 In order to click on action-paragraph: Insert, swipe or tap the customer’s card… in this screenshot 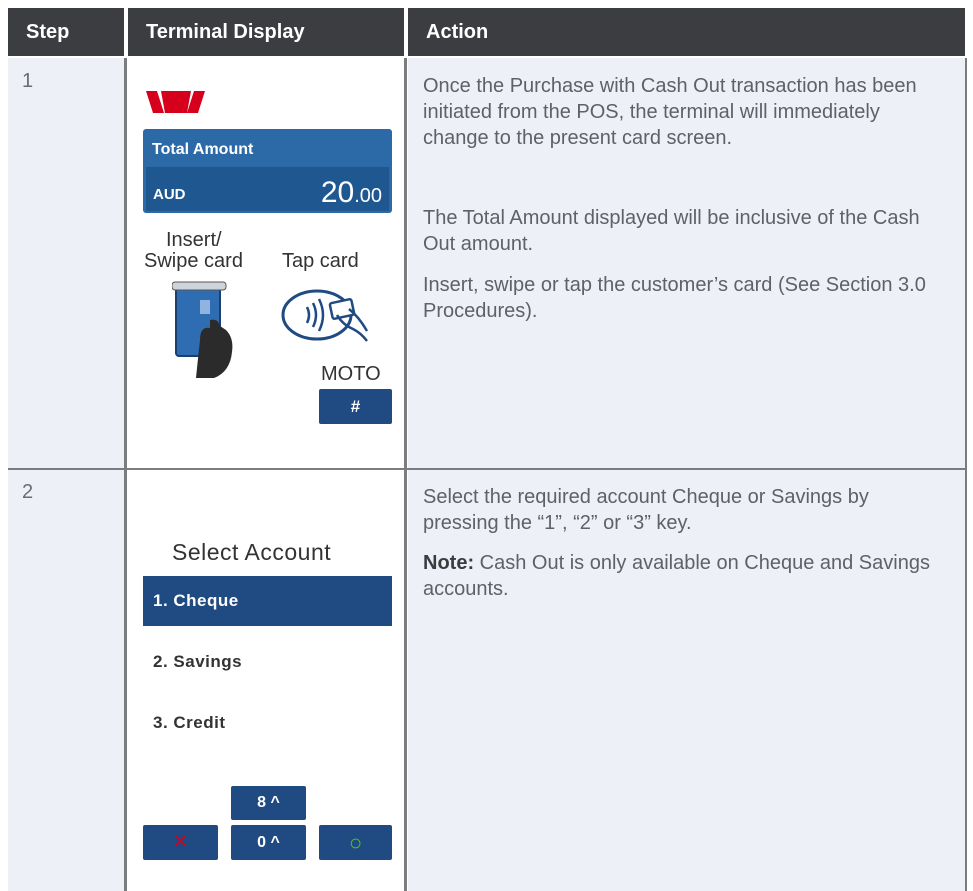, I will do `click(674, 298)`.